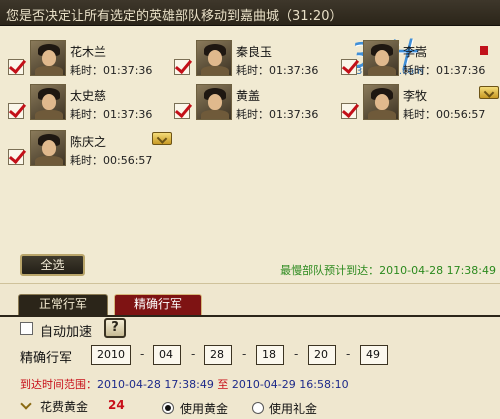  What do you see at coordinates (52, 265) in the screenshot?
I see `select-all-button: 全选` at bounding box center [52, 265].